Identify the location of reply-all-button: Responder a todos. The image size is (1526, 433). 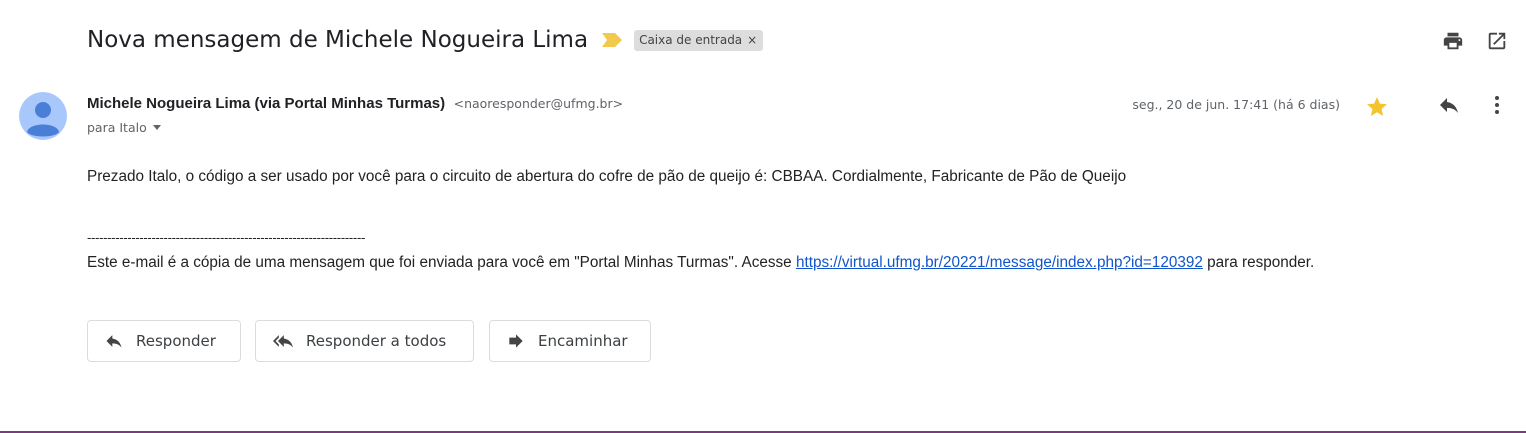
(364, 341).